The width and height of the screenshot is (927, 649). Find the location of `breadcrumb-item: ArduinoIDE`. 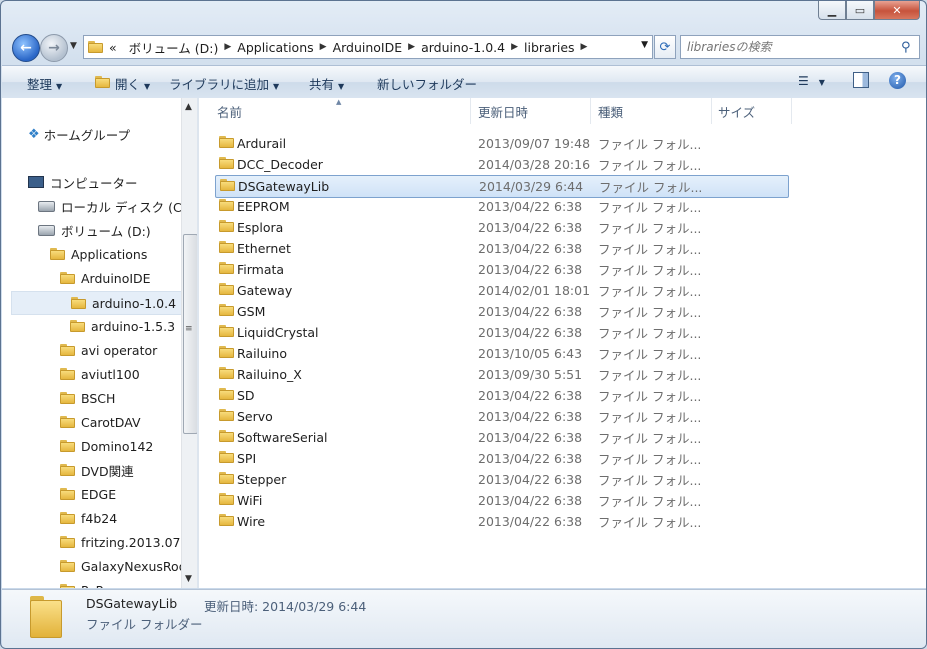

breadcrumb-item: ArduinoIDE is located at coordinates (368, 47).